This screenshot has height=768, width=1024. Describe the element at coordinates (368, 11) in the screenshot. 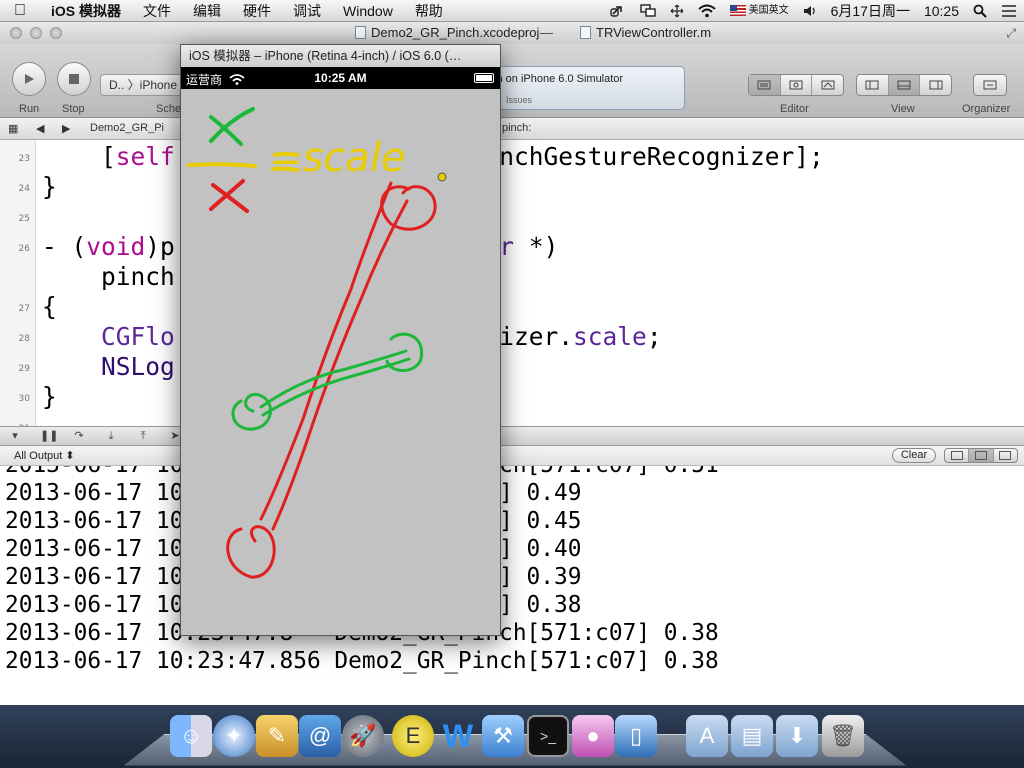

I see `menu-window: Window` at that location.